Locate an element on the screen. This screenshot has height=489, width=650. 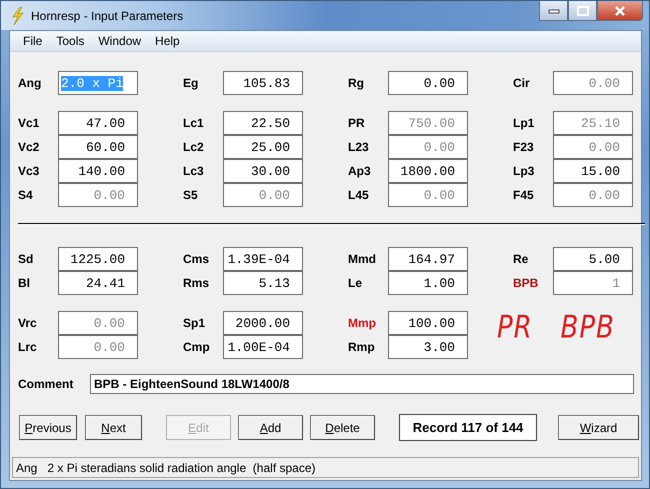
field-label: F45 is located at coordinates (524, 195).